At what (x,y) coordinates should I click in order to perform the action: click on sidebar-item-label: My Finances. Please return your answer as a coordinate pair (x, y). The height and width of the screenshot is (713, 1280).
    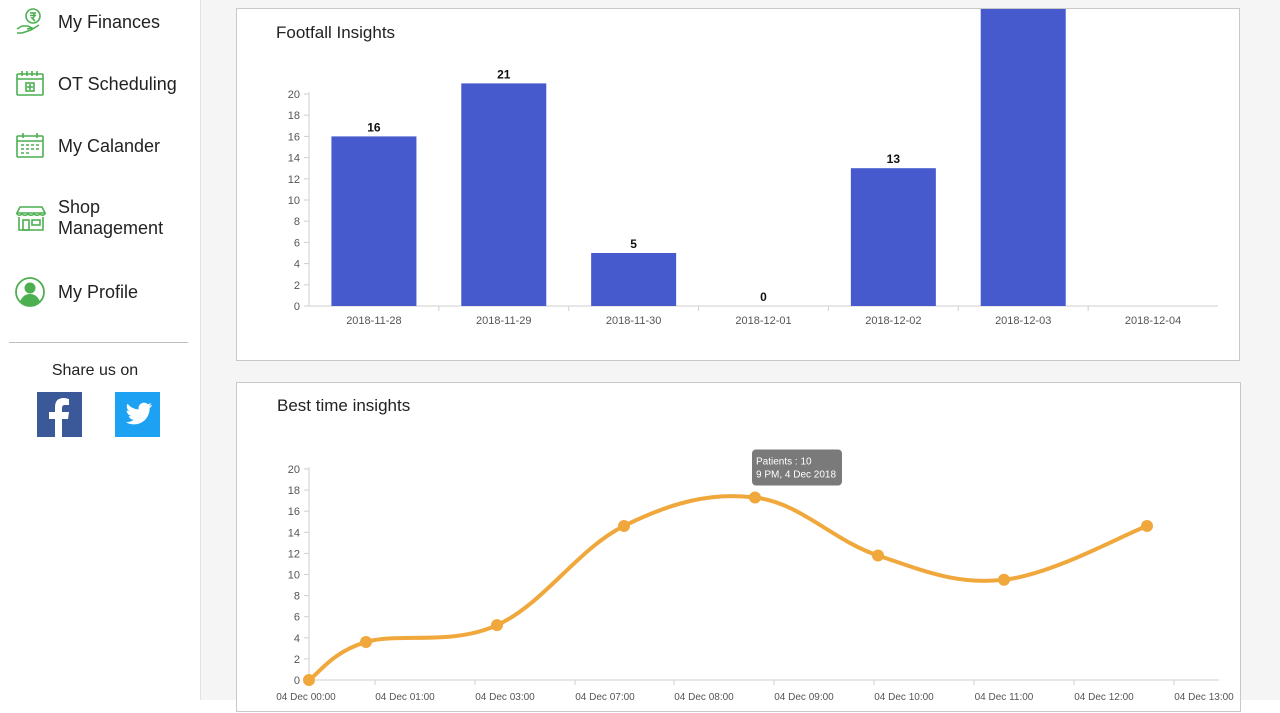
    Looking at the image, I should click on (109, 21).